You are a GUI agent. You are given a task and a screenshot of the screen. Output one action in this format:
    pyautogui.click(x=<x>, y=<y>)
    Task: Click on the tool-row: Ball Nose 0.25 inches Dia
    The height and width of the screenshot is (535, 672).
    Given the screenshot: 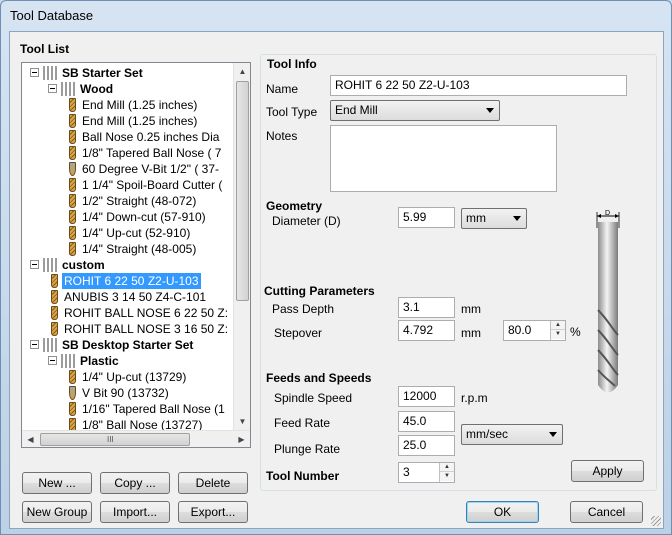 What is the action you would take?
    pyautogui.click(x=127, y=137)
    